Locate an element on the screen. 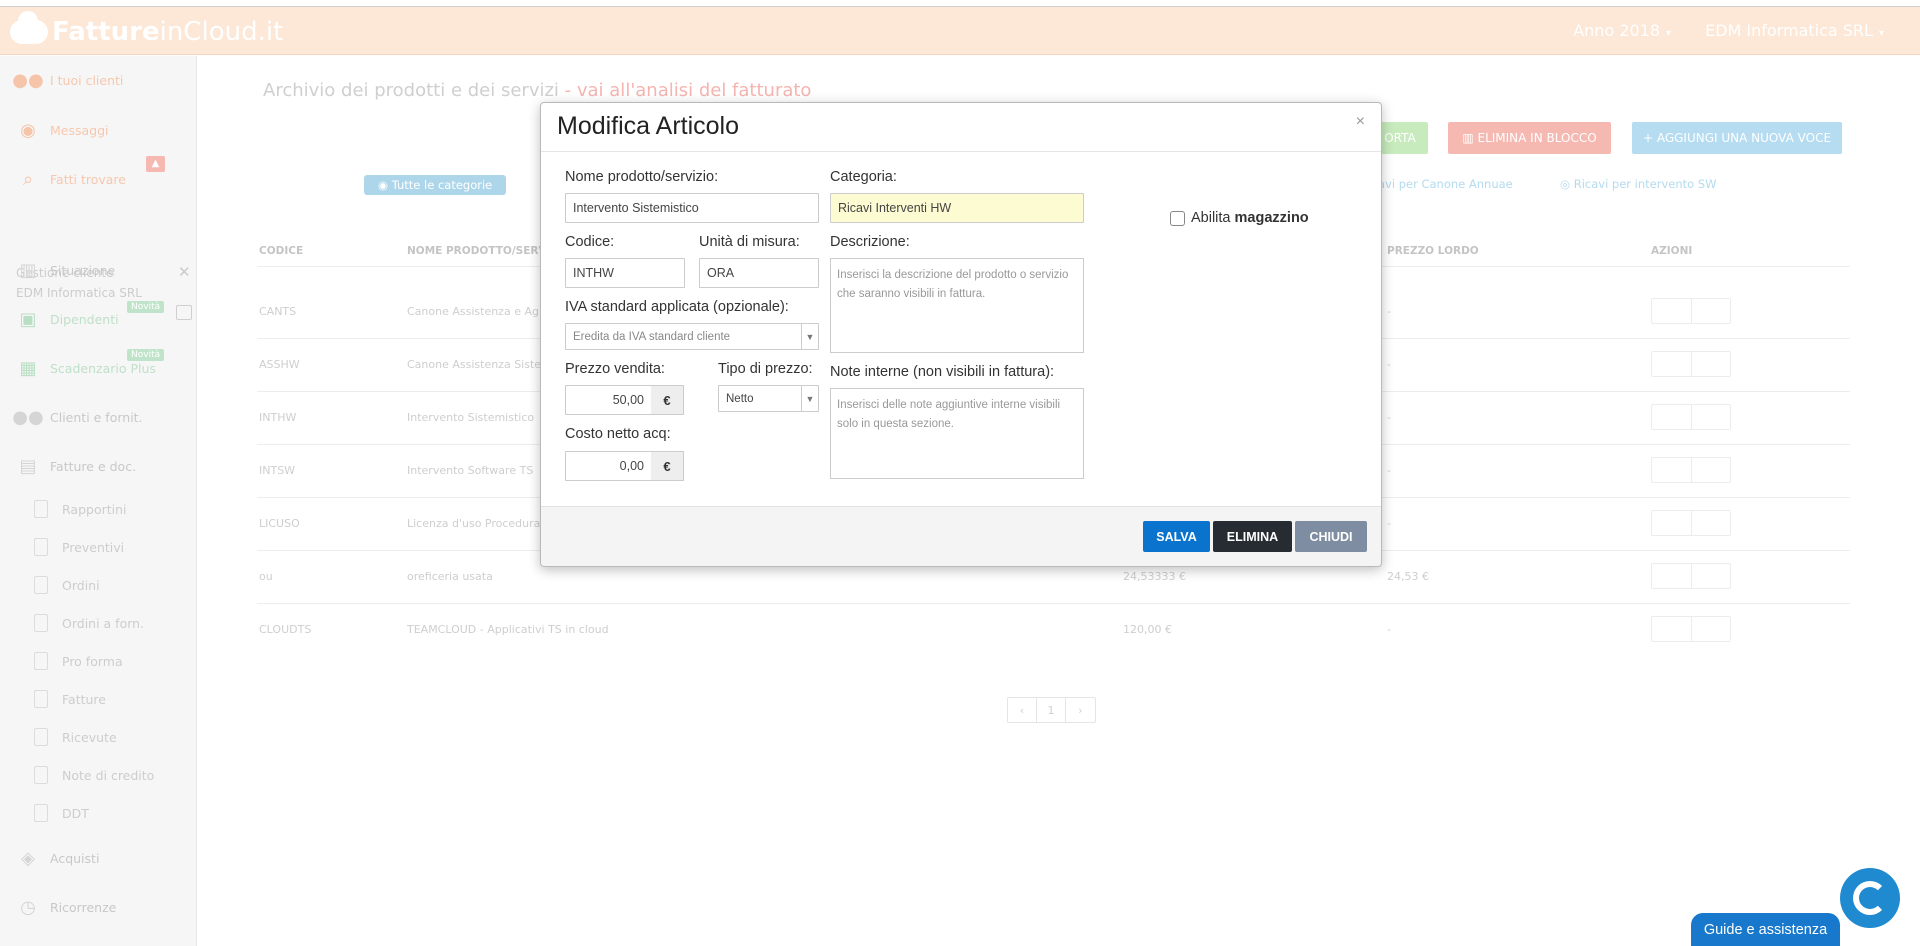 This screenshot has height=946, width=1920. year-menu-label: Anno 2018 is located at coordinates (1617, 30).